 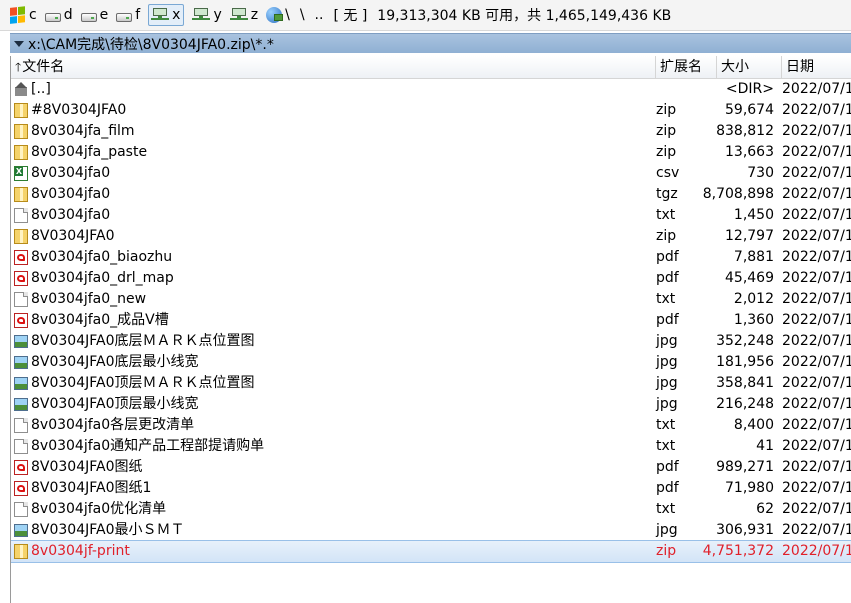 I want to click on file-size: 45,469, so click(x=749, y=278).